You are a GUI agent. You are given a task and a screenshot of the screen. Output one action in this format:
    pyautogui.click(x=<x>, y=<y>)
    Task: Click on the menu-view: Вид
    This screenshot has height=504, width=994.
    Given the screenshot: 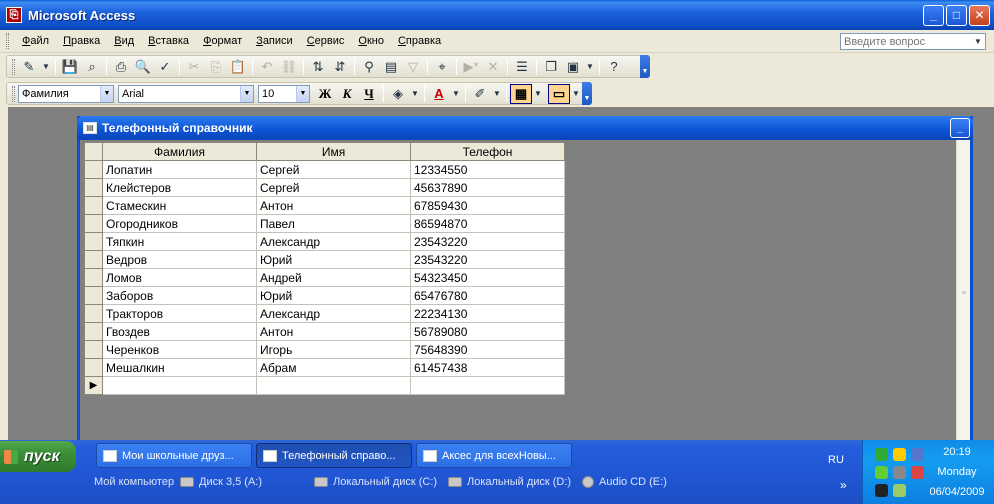 What is the action you would take?
    pyautogui.click(x=124, y=41)
    